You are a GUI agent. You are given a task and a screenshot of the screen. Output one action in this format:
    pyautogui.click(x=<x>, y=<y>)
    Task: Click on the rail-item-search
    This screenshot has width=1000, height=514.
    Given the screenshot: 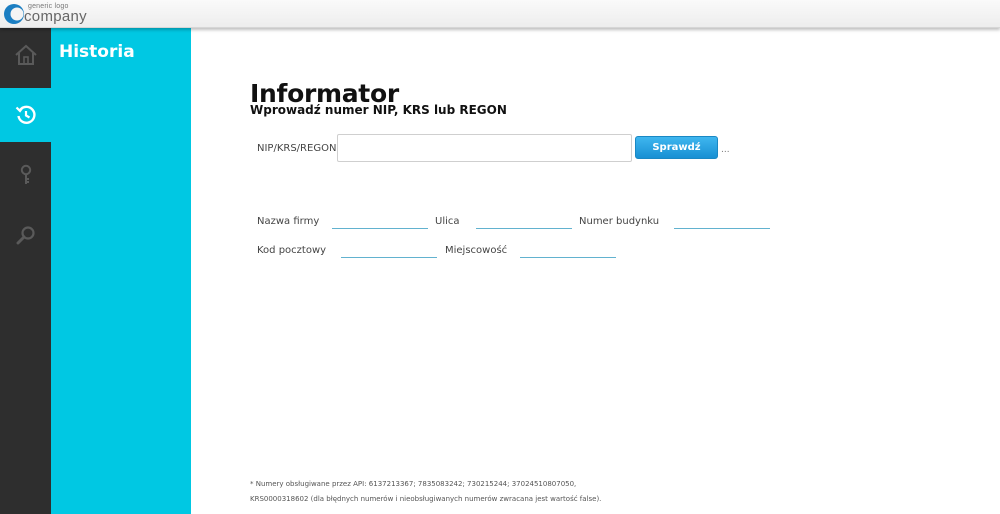 What is the action you would take?
    pyautogui.click(x=25, y=235)
    